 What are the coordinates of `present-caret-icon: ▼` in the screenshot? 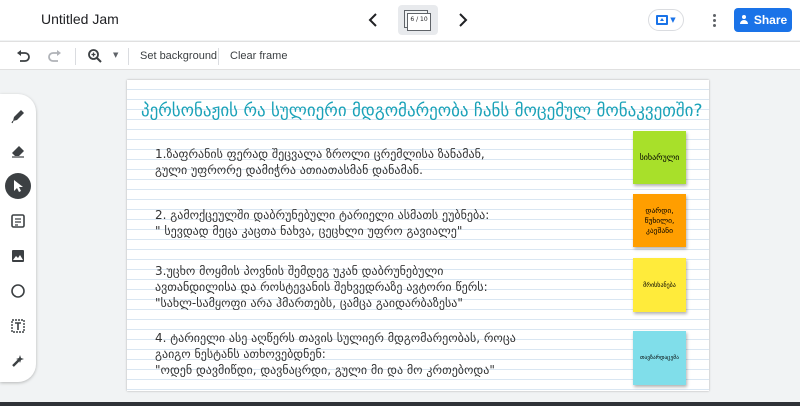 It's located at (673, 20).